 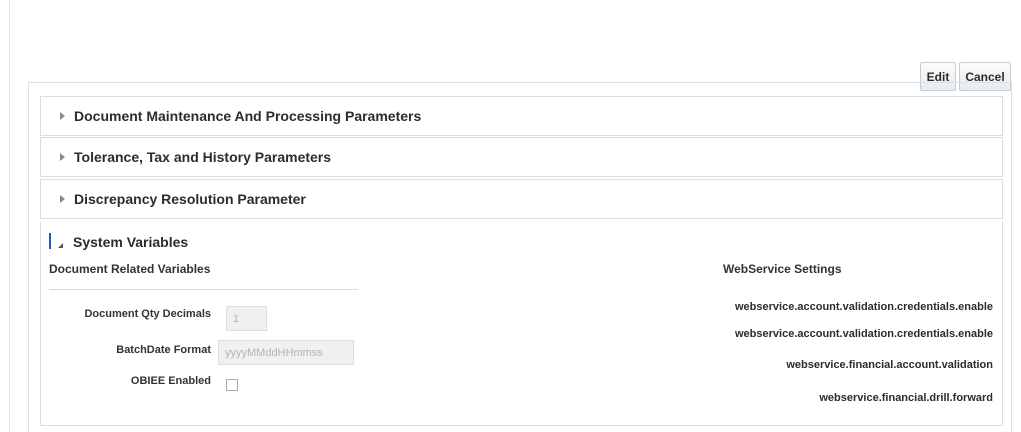 What do you see at coordinates (50, 241) in the screenshot?
I see `focus-indicator` at bounding box center [50, 241].